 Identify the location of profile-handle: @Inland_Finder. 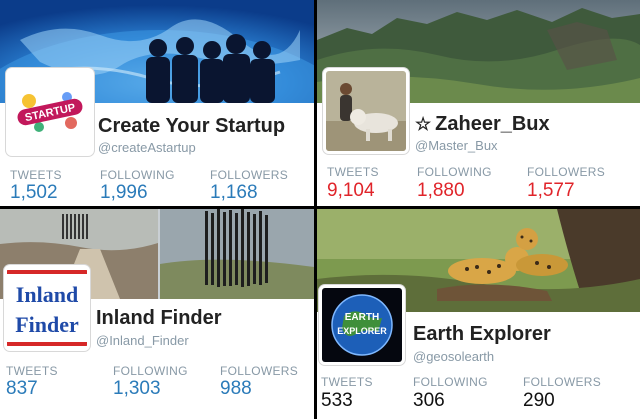
(142, 340).